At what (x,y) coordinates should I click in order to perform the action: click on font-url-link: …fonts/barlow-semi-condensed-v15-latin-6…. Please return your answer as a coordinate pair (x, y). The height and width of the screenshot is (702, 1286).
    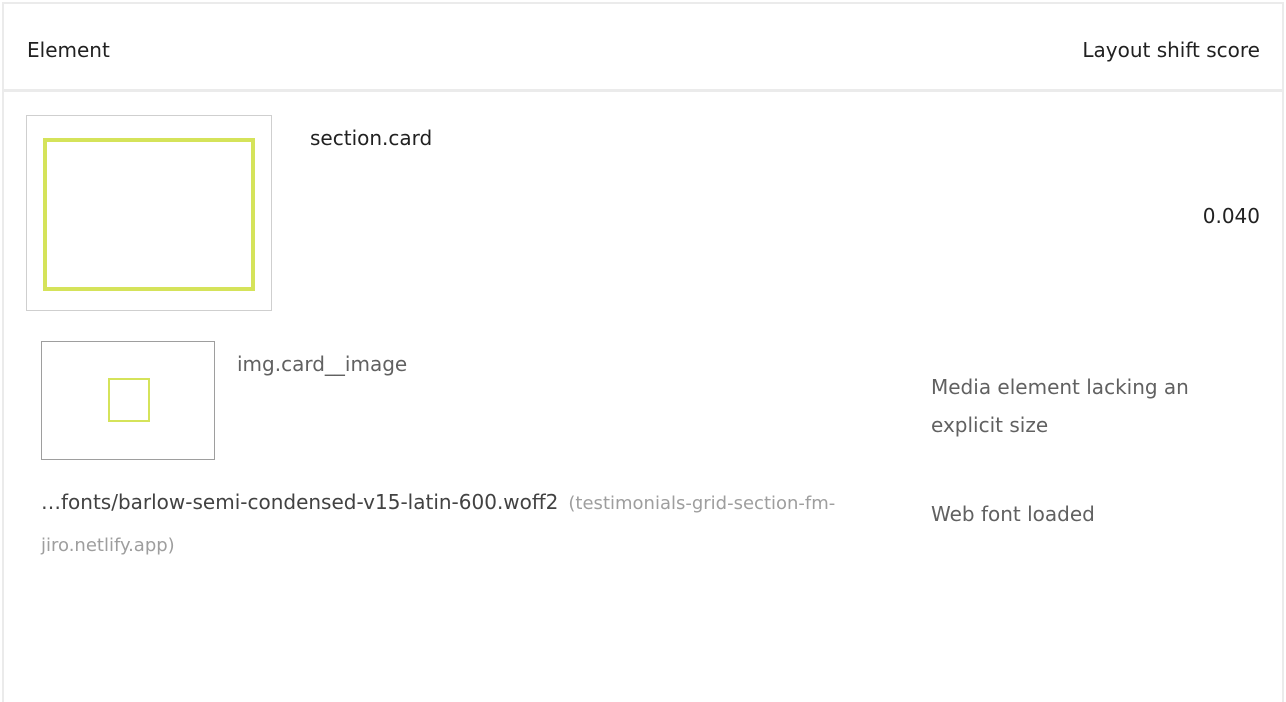
    Looking at the image, I should click on (299, 502).